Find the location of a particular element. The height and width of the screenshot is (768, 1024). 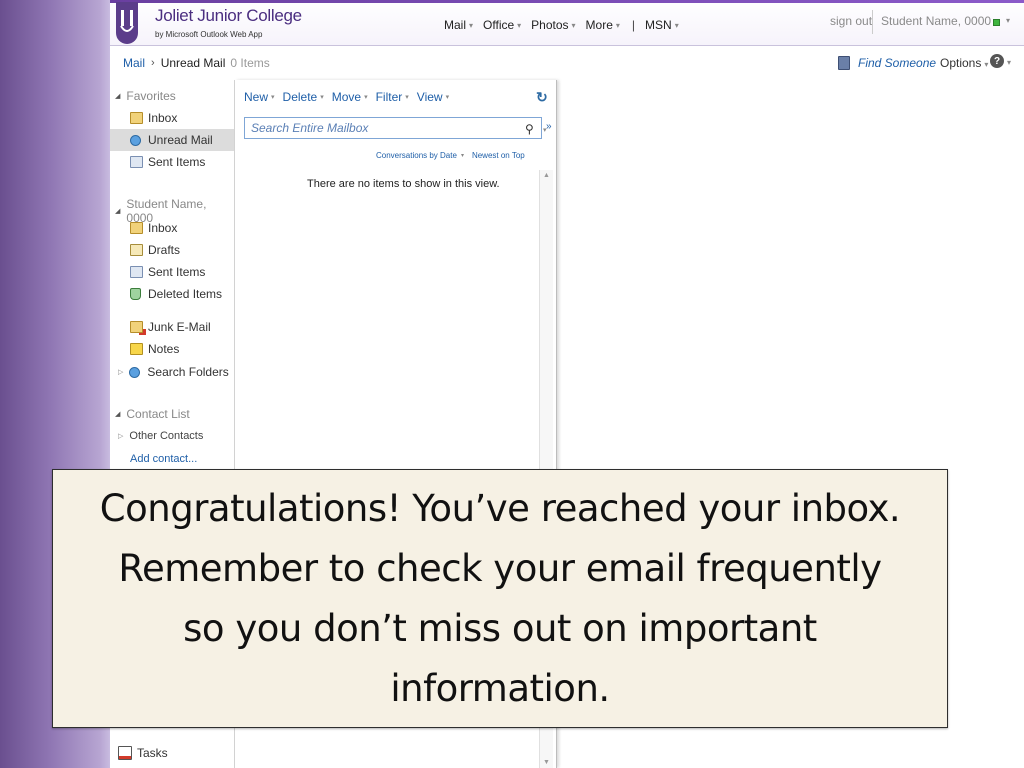

options-label: Options is located at coordinates (961, 63).